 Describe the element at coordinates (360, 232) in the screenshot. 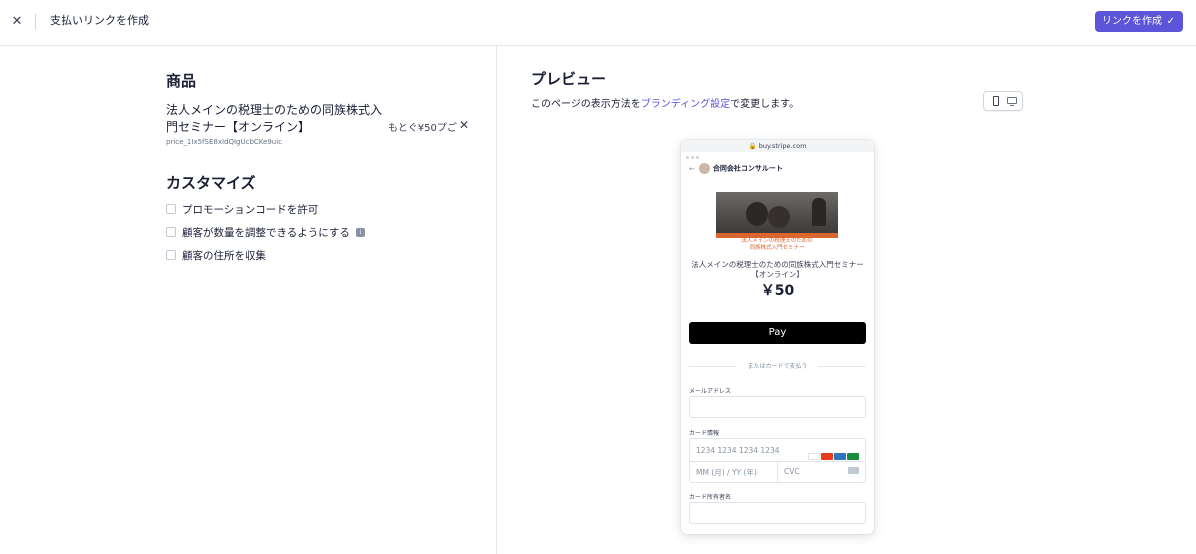

I see `info-icon: i` at that location.